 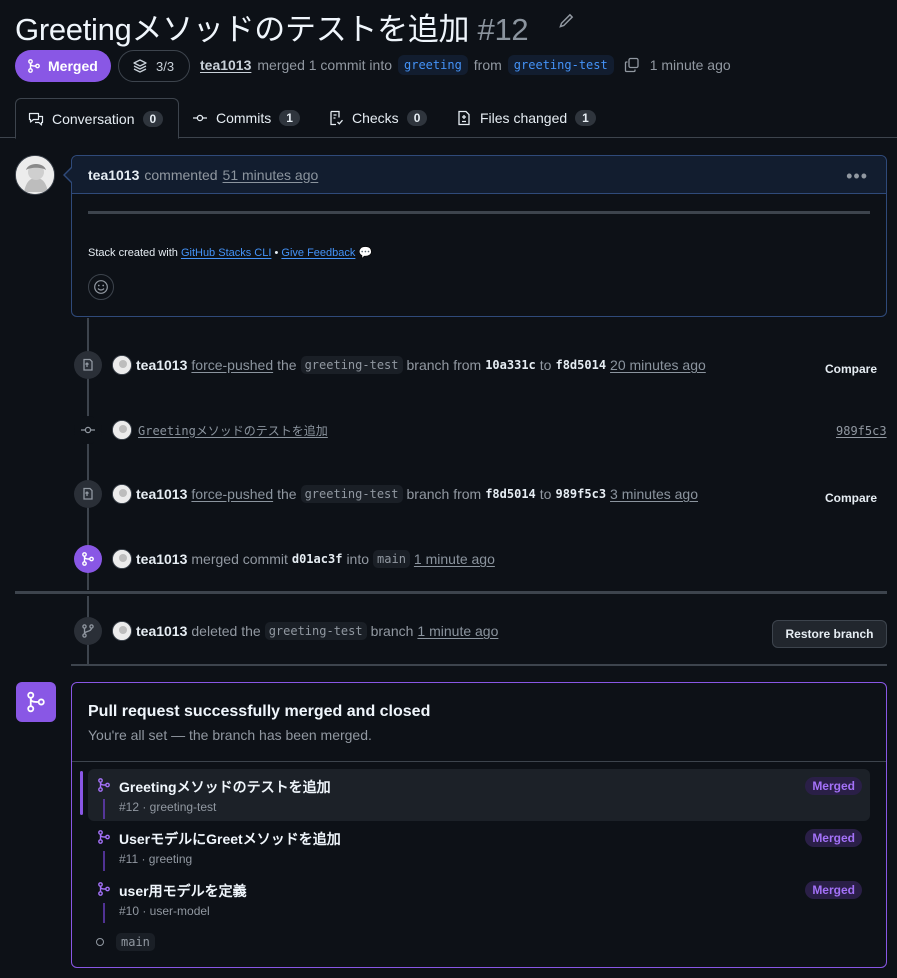 I want to click on stack-item-title: UserモデルにGreetメソッドを追加, so click(x=230, y=839).